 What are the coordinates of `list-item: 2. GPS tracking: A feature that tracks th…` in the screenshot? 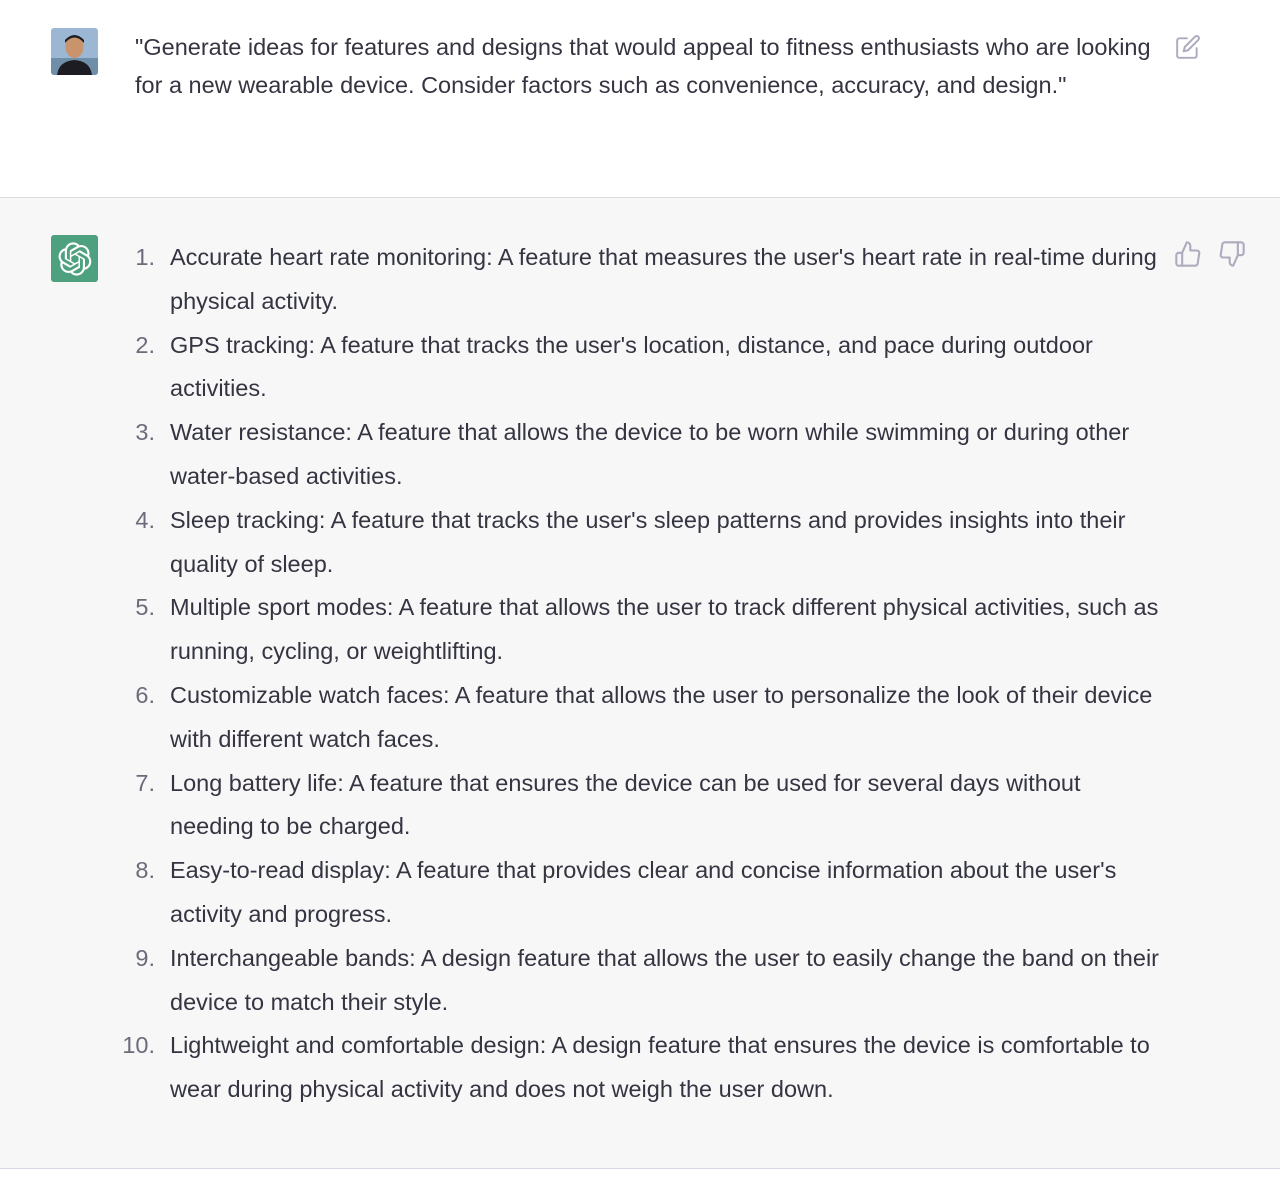 It's located at (580, 368).